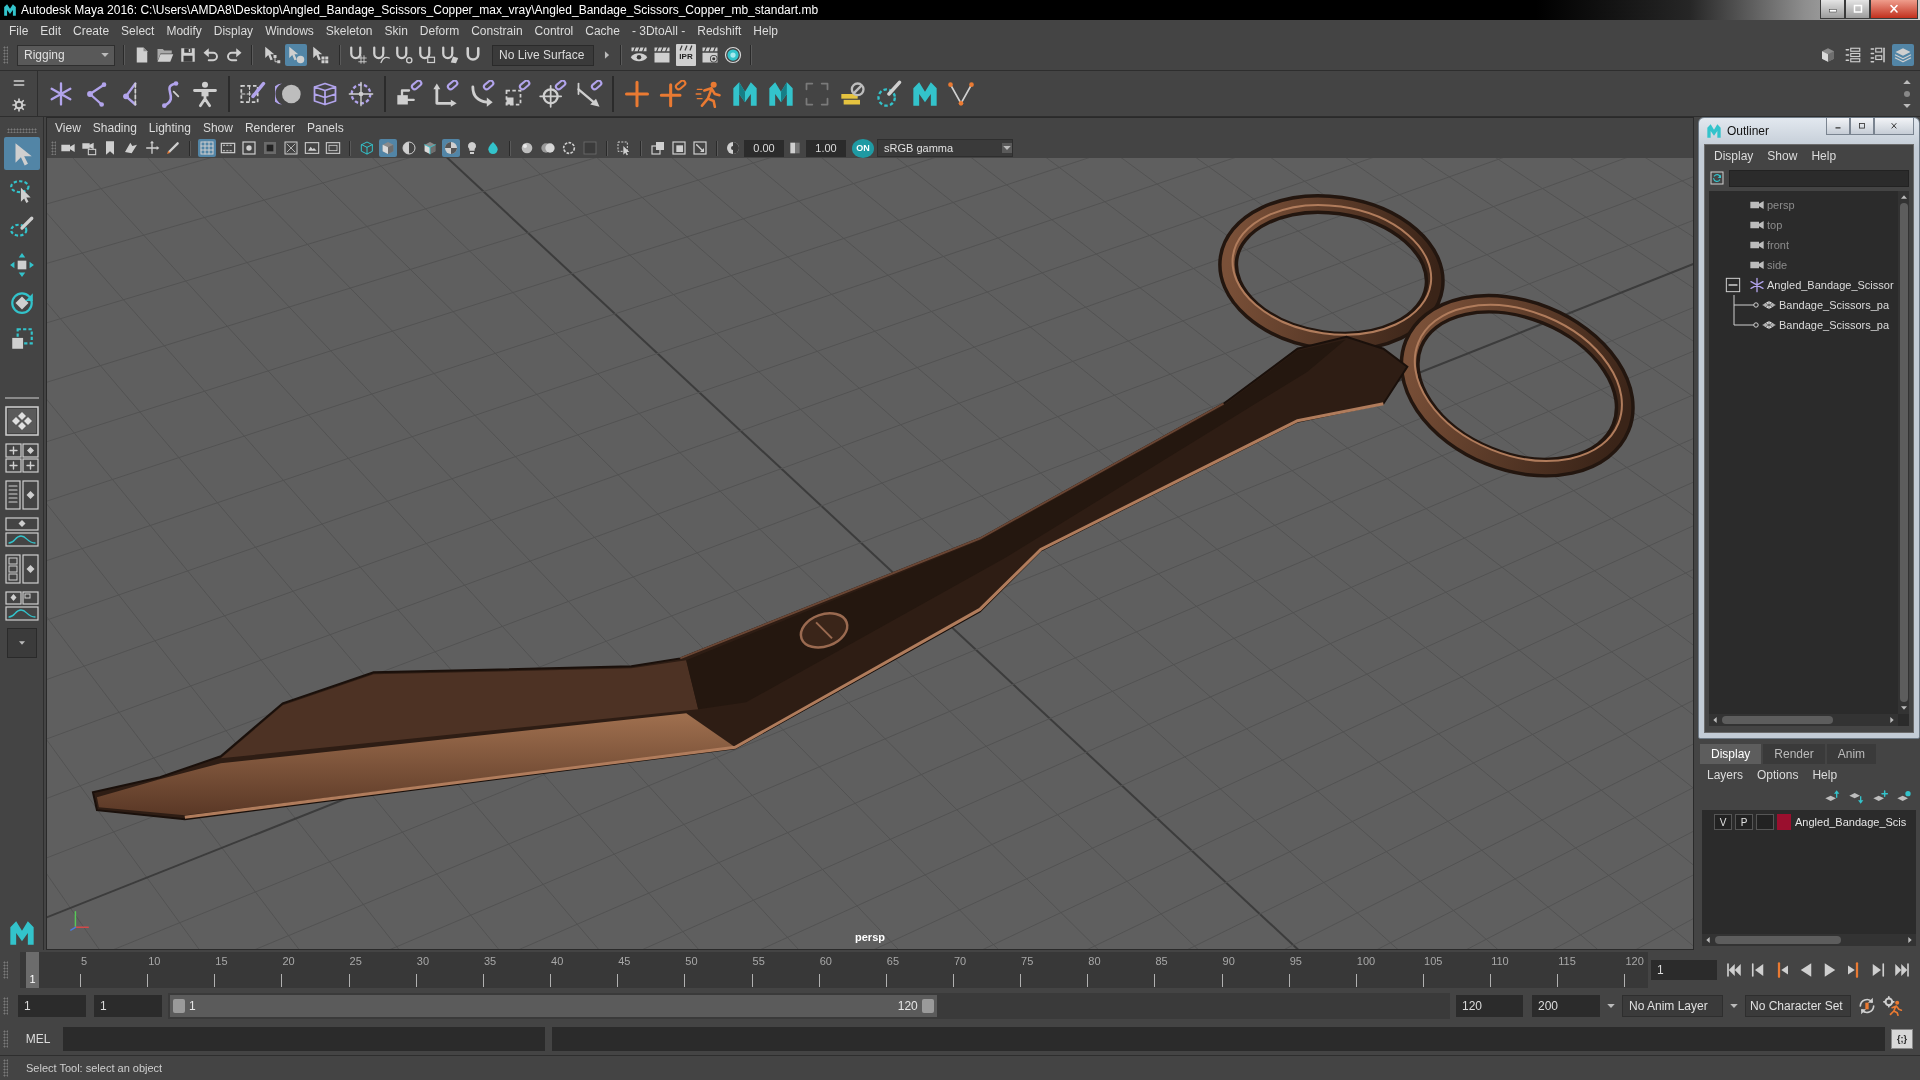  What do you see at coordinates (304, 1038) in the screenshot?
I see `command-input-field` at bounding box center [304, 1038].